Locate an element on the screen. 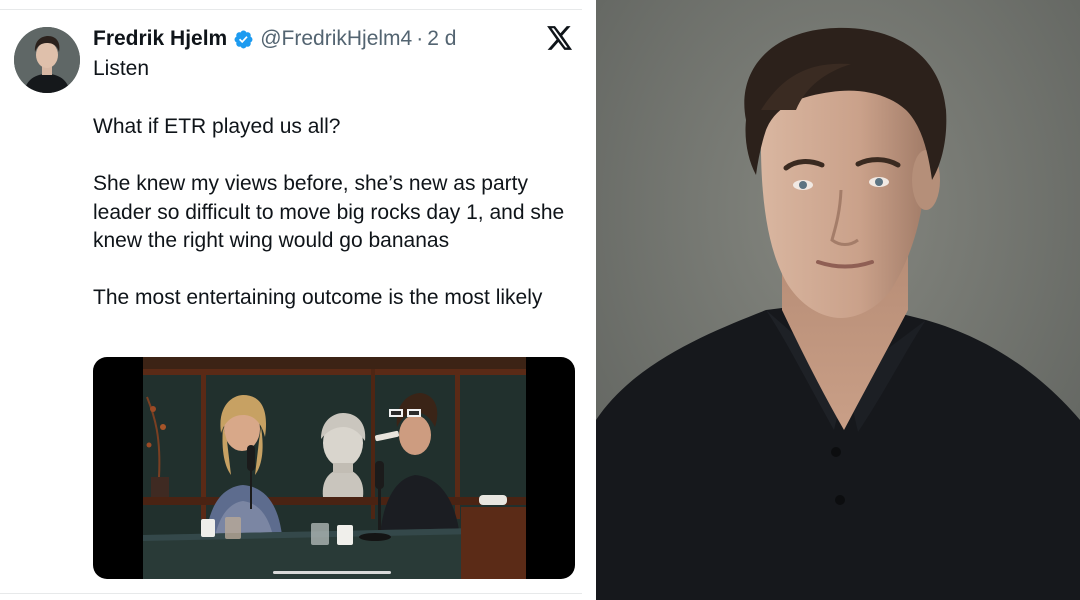 This screenshot has width=1080, height=600. avatar is located at coordinates (47, 60).